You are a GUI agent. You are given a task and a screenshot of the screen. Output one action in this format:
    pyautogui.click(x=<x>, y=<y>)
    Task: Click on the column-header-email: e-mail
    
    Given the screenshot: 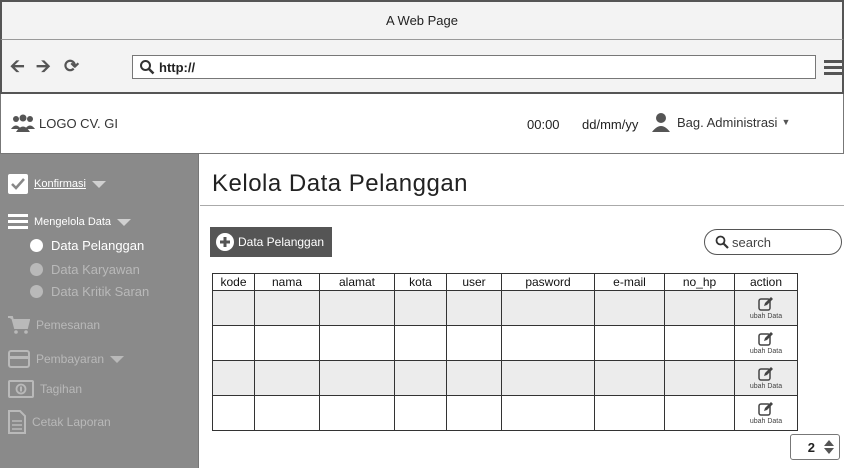 What is the action you would take?
    pyautogui.click(x=629, y=282)
    